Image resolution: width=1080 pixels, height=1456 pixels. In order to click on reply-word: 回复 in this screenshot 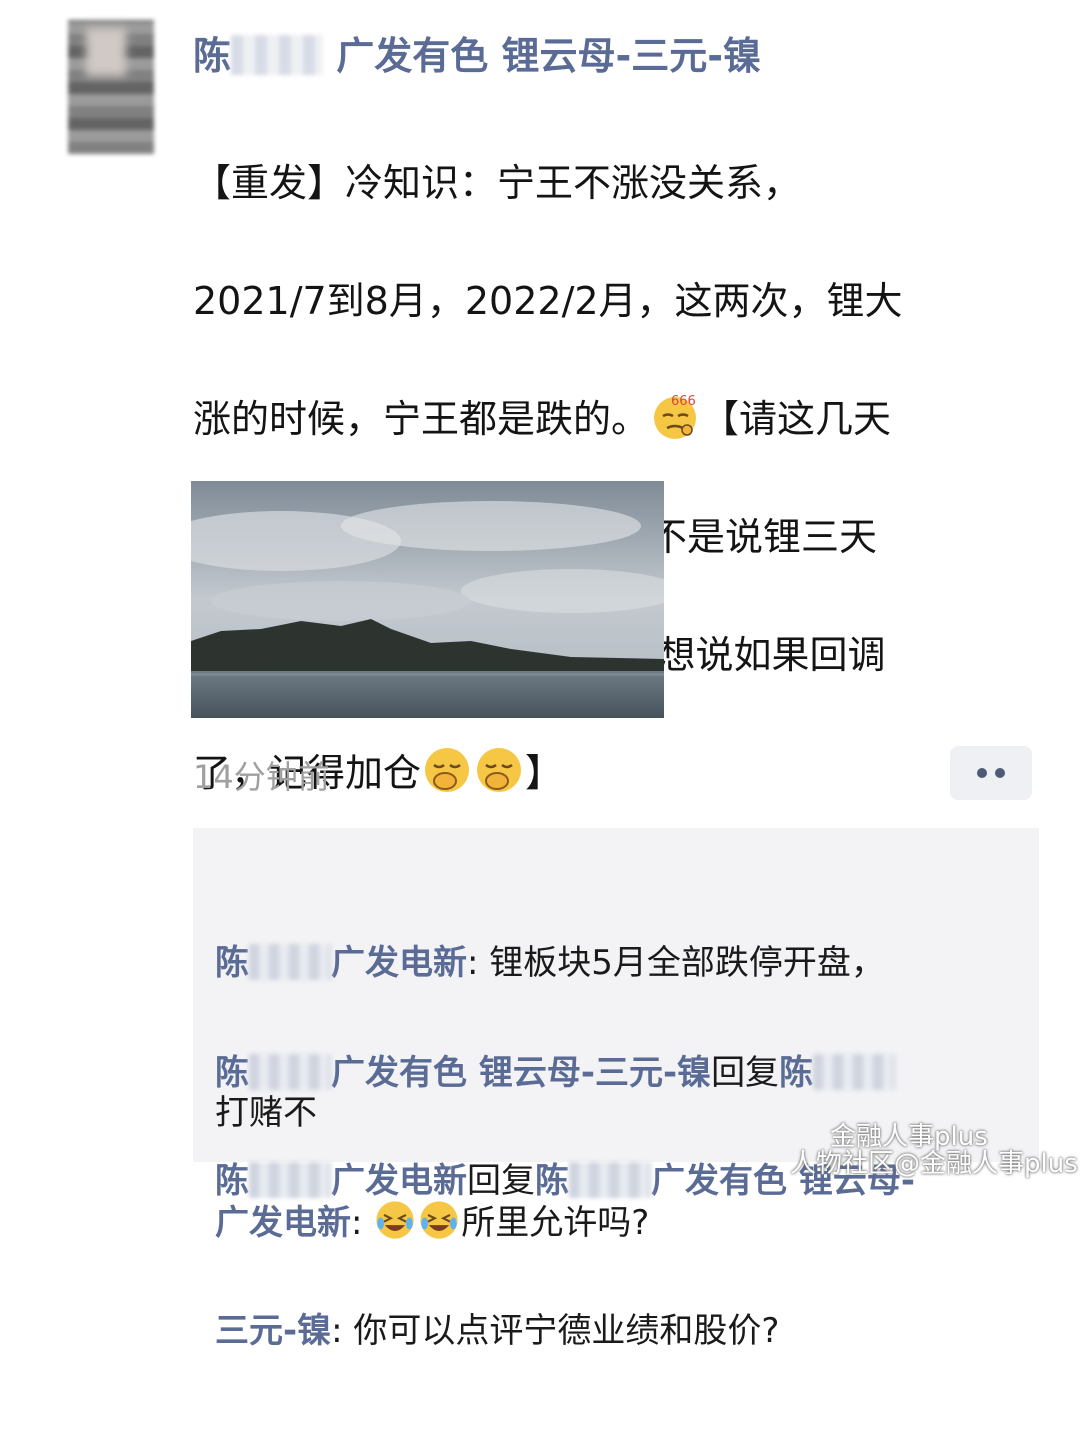, I will do `click(501, 1181)`.